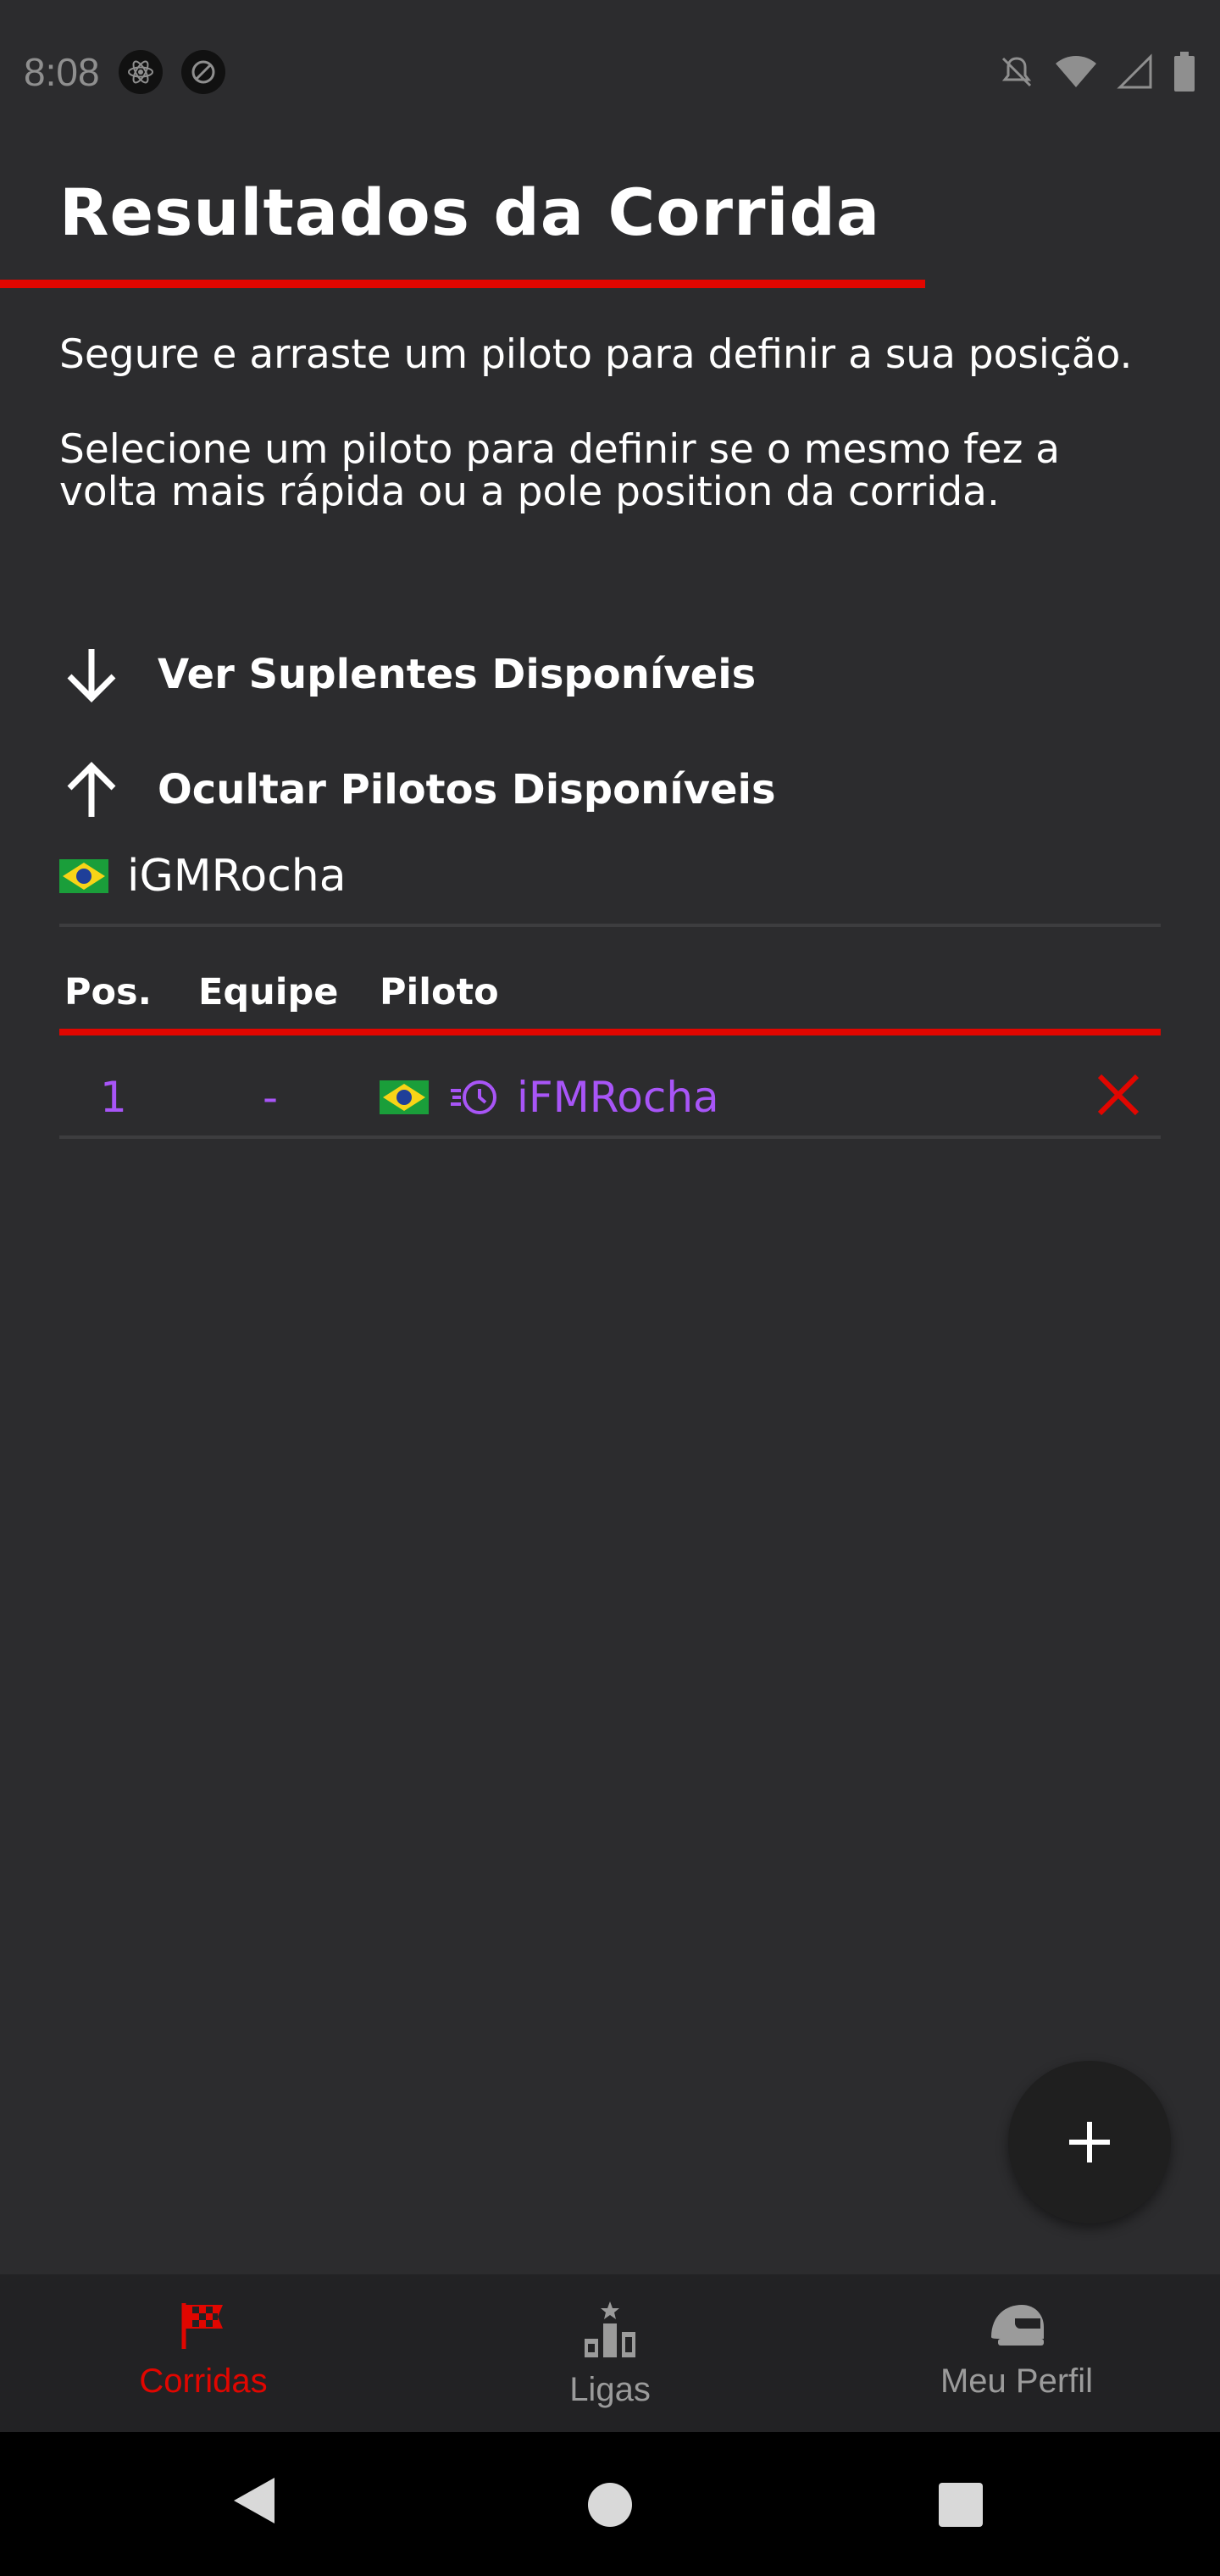 This screenshot has height=2576, width=1220. What do you see at coordinates (610, 2389) in the screenshot?
I see `nav-label-ligas: Ligas` at bounding box center [610, 2389].